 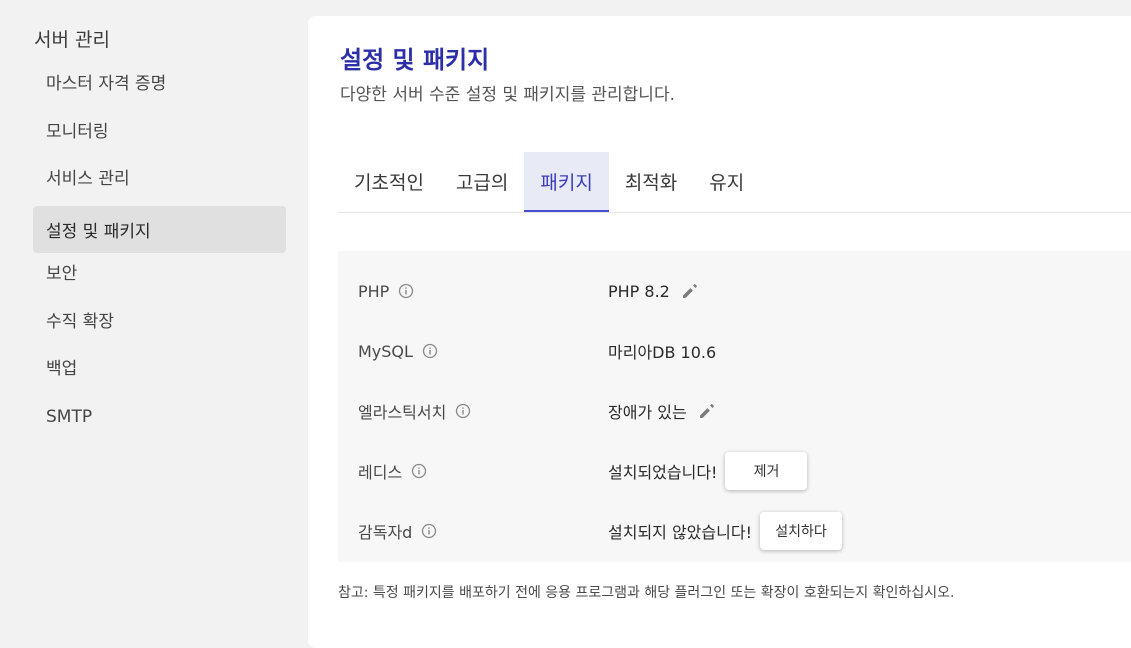 I want to click on sidebar-item-label: SMTP, so click(x=69, y=416).